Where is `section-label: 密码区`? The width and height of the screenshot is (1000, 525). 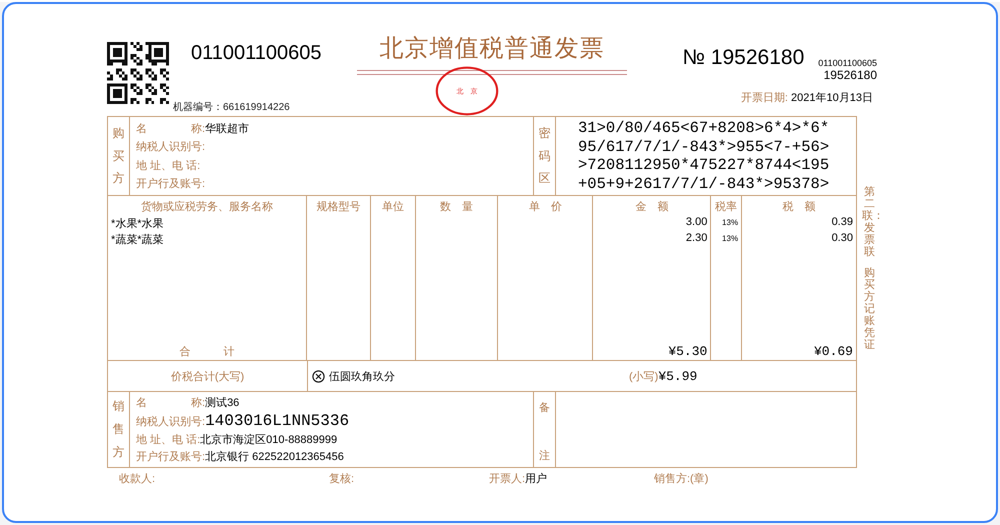 section-label: 密码区 is located at coordinates (544, 156).